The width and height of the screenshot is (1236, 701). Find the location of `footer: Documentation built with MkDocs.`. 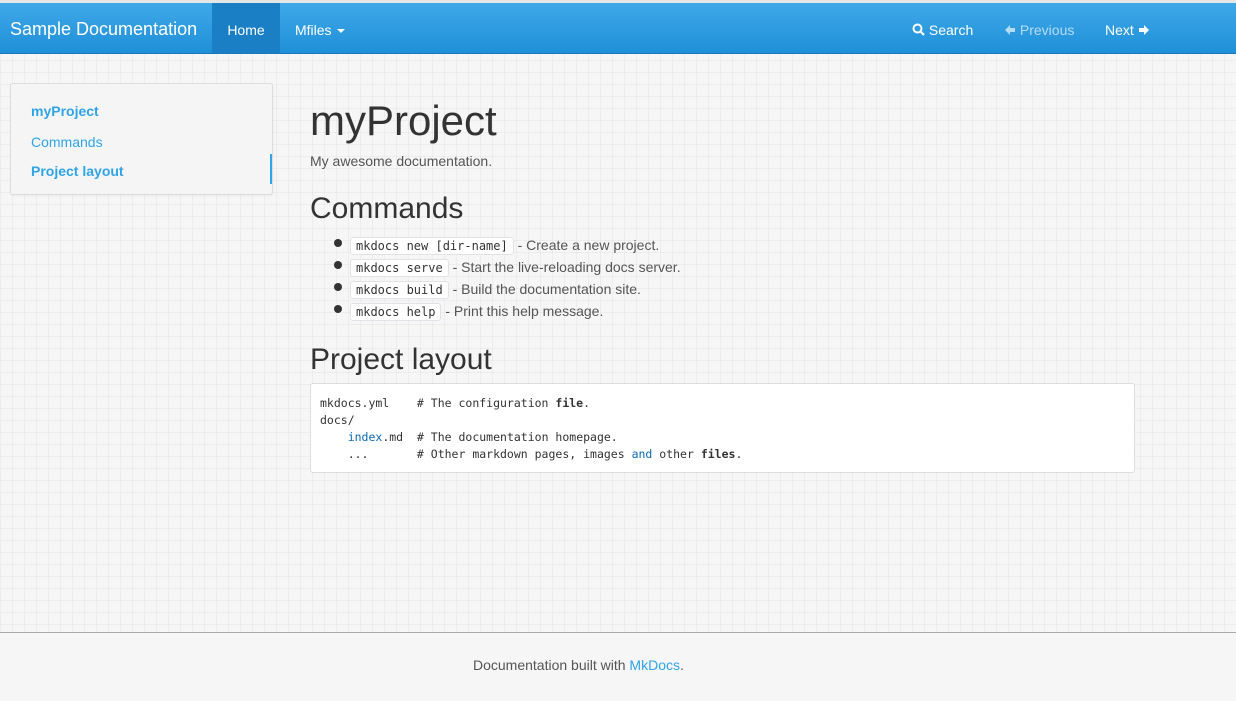

footer: Documentation built with MkDocs. is located at coordinates (618, 667).